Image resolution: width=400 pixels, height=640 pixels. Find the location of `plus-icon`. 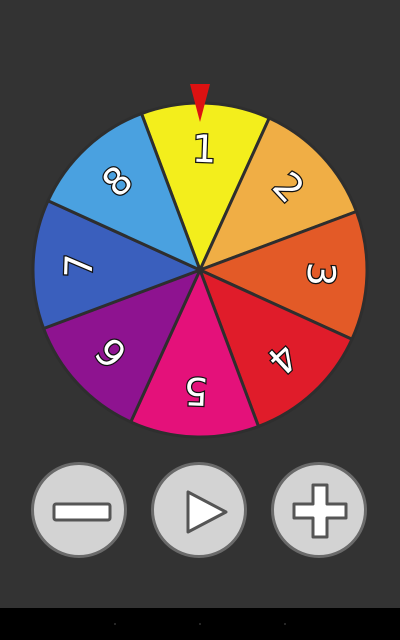

plus-icon is located at coordinates (320, 511).